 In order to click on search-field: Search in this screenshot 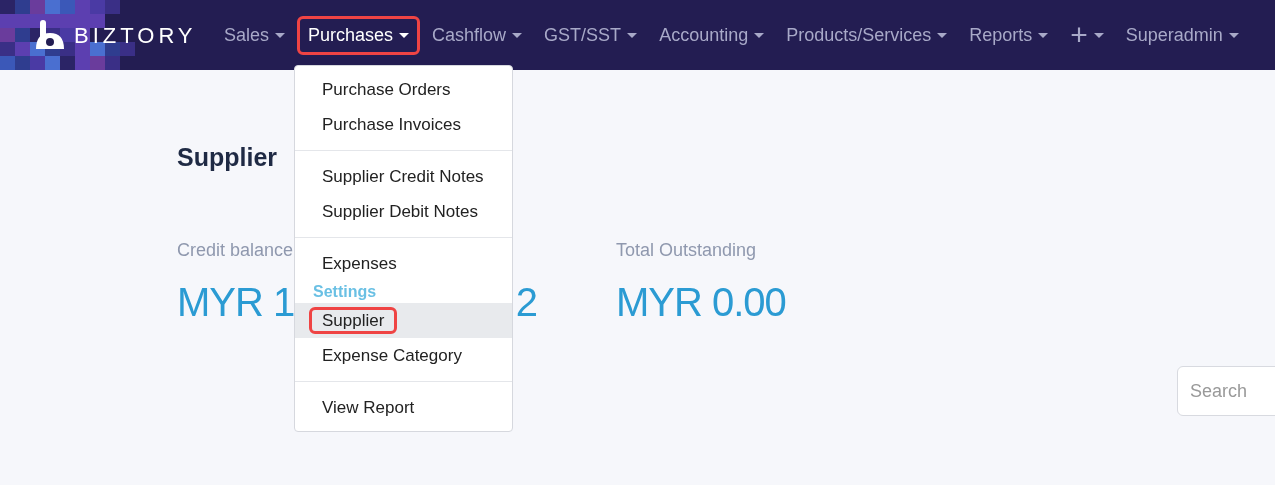, I will do `click(1226, 391)`.